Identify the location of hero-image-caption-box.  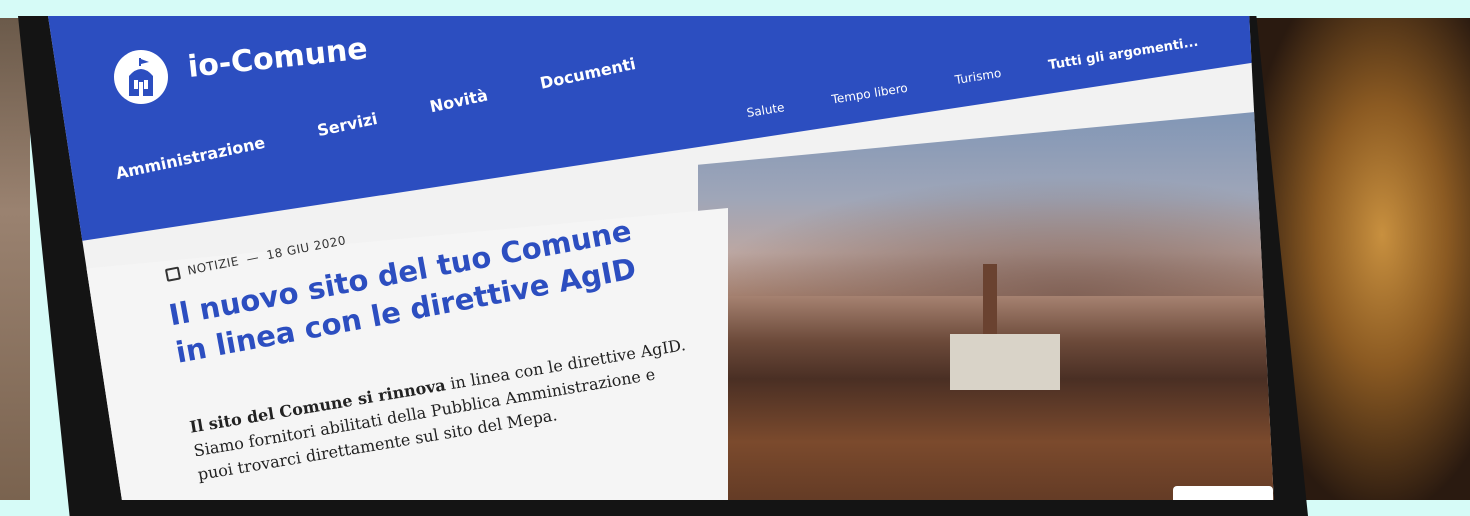
(1223, 493).